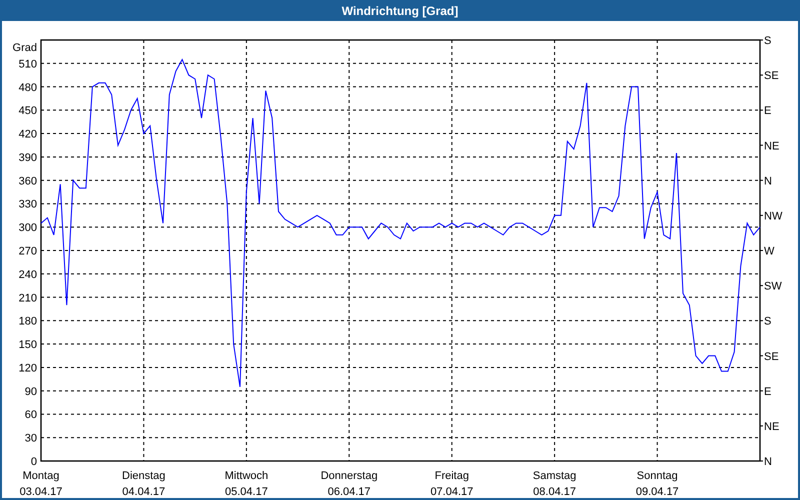  What do you see at coordinates (27, 88) in the screenshot?
I see `tick-label: 480` at bounding box center [27, 88].